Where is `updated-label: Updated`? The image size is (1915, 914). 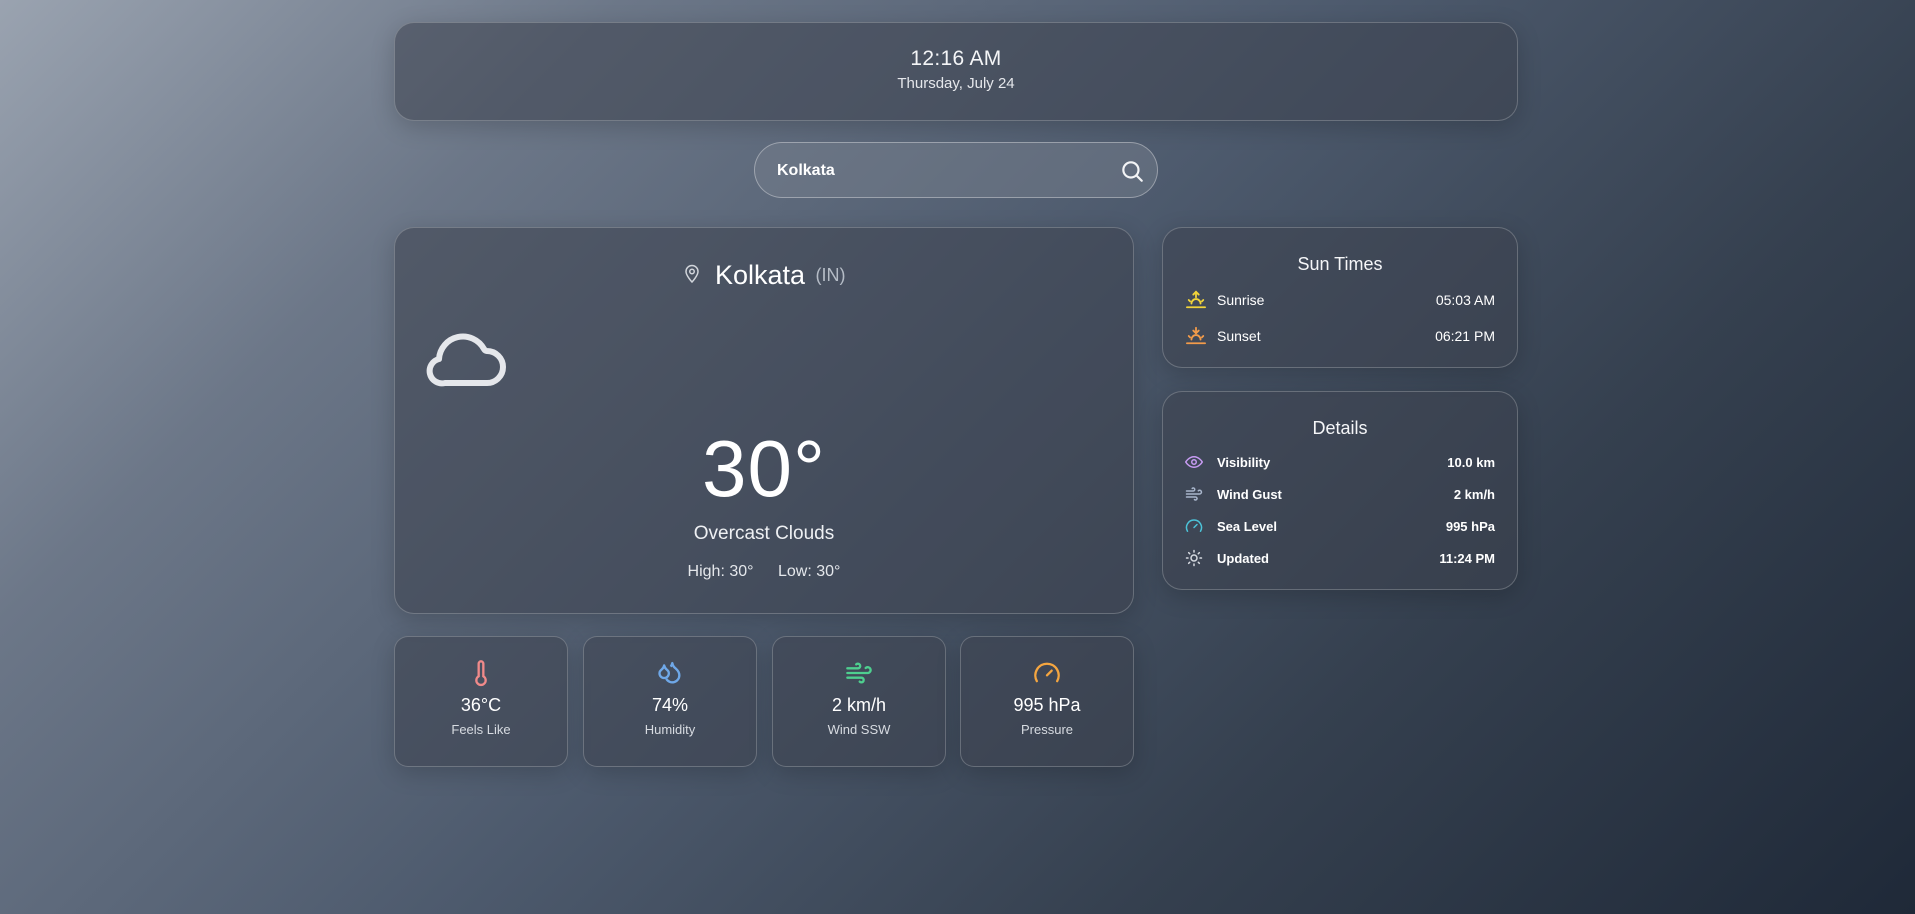
updated-label: Updated is located at coordinates (1243, 558).